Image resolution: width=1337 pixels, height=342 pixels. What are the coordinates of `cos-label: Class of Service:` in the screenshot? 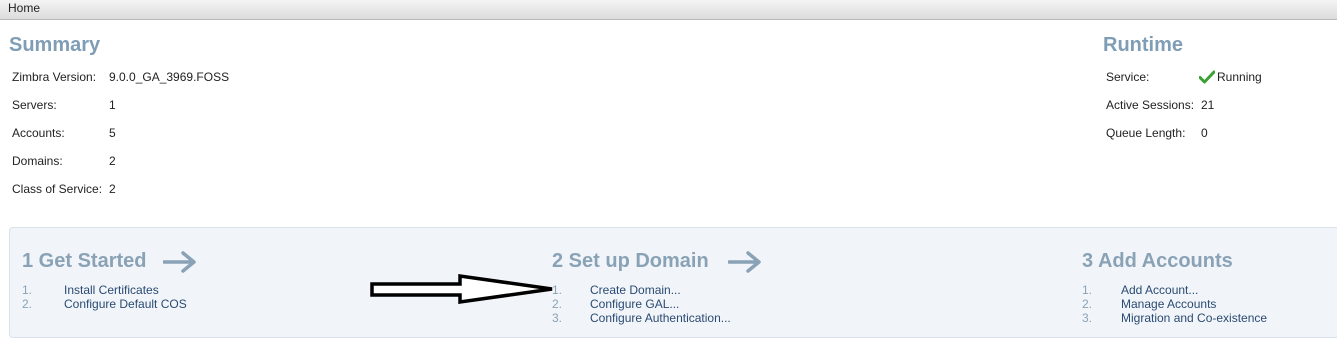 It's located at (57, 189).